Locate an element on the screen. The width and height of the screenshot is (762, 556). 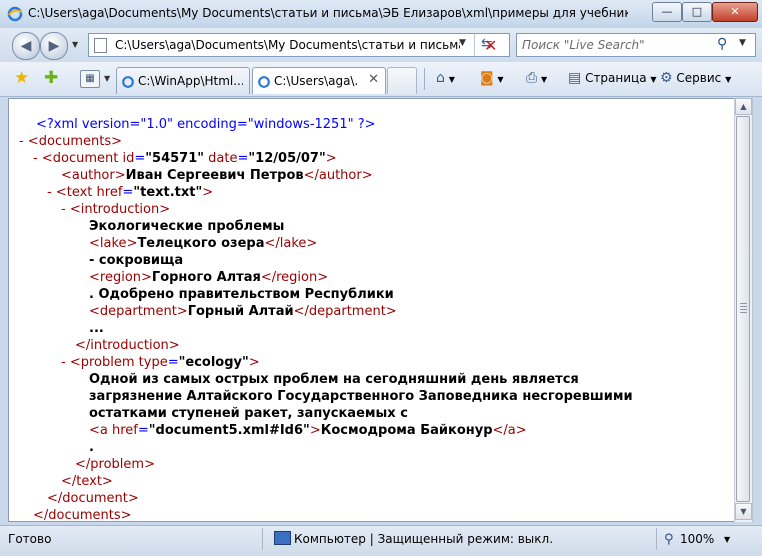
attr-name: date is located at coordinates (223, 158).